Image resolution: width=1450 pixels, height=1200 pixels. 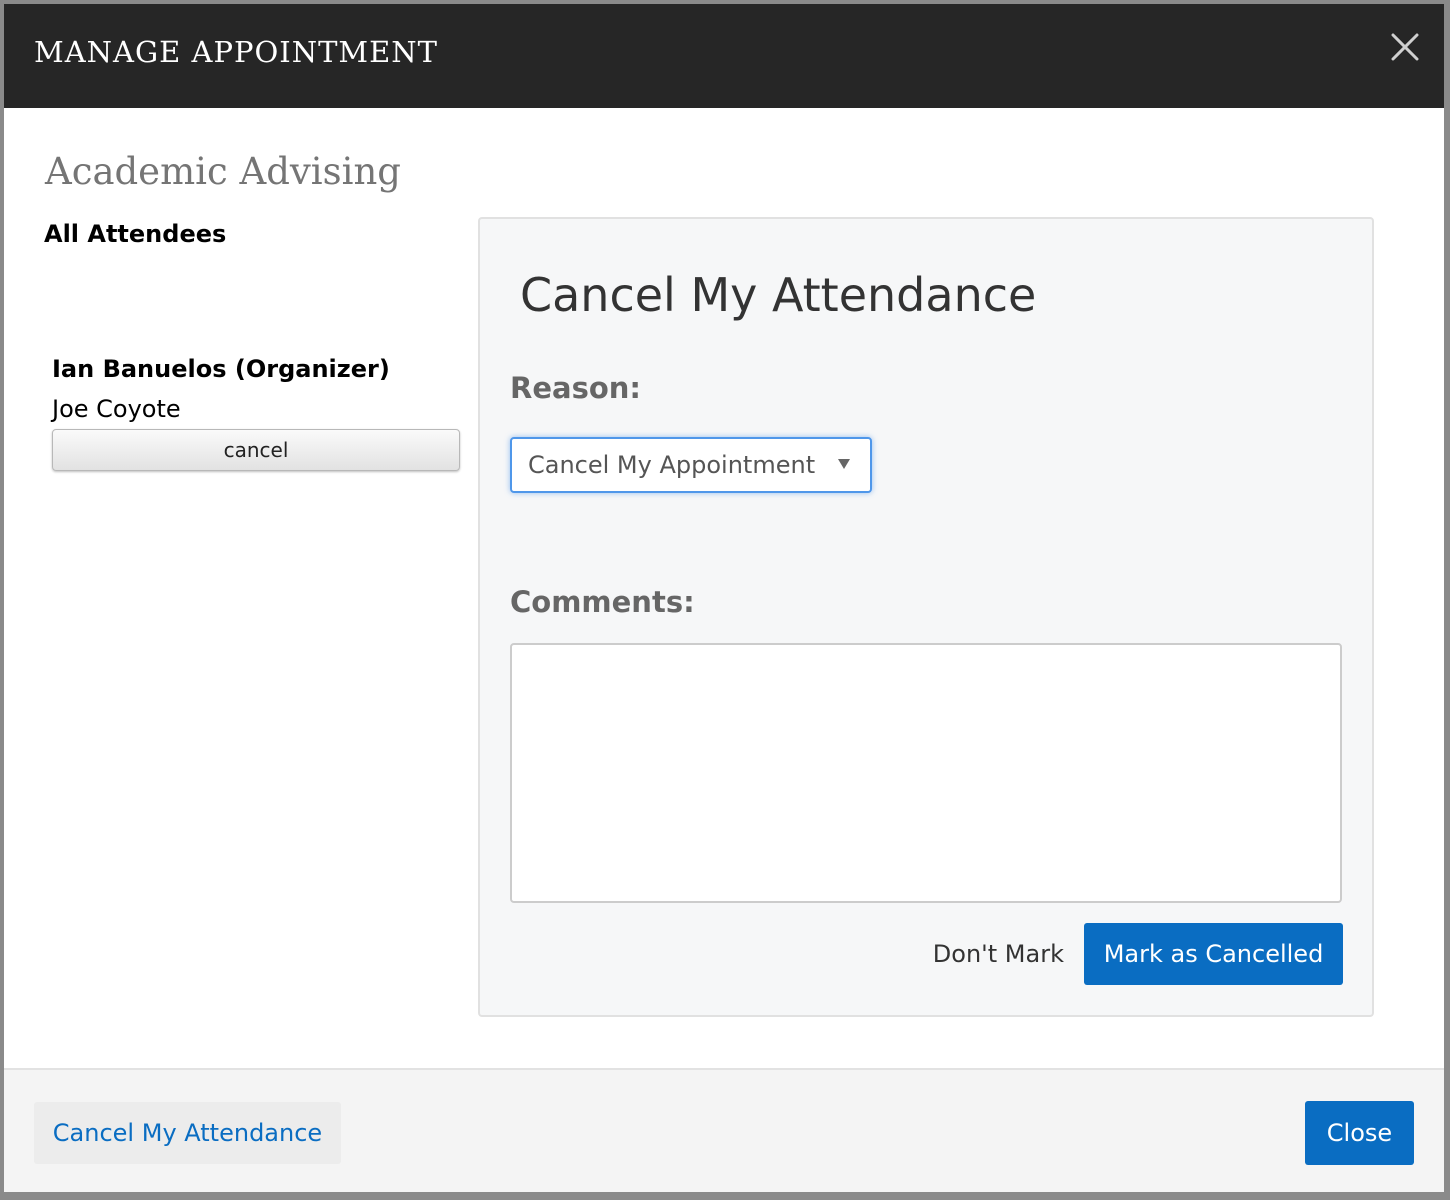 I want to click on mark-as-cancelled-button: Mark as Cancelled, so click(x=1213, y=954).